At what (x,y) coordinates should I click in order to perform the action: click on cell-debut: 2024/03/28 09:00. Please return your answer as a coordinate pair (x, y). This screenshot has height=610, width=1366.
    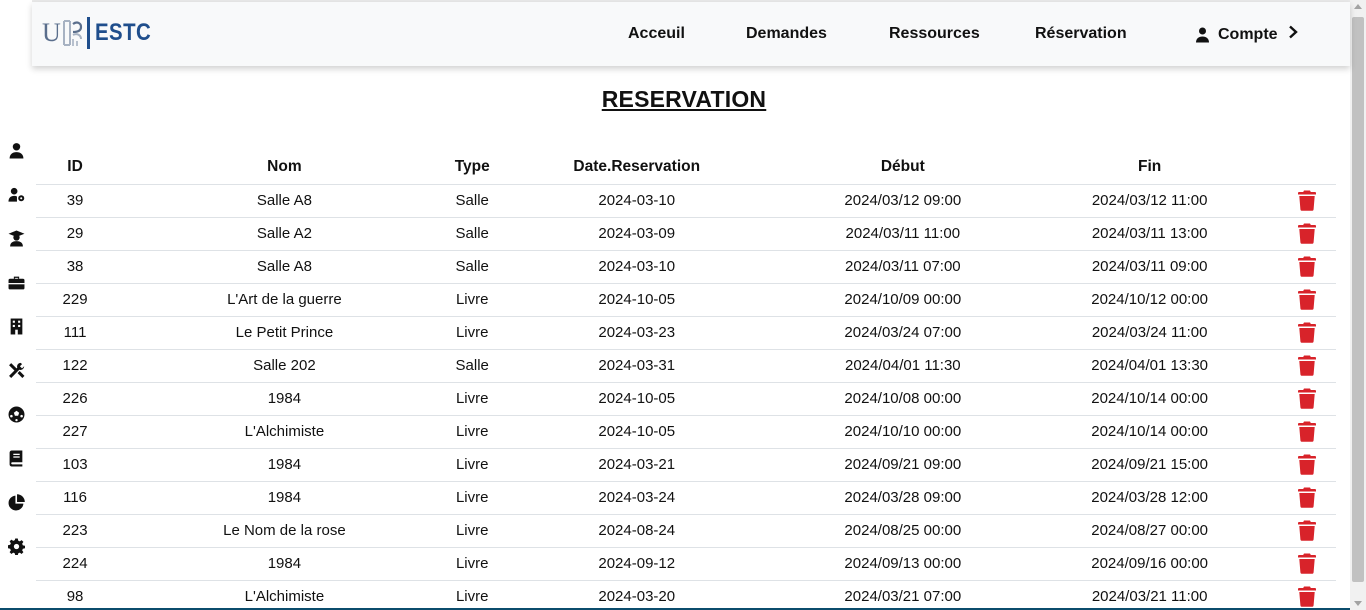
    Looking at the image, I should click on (902, 497).